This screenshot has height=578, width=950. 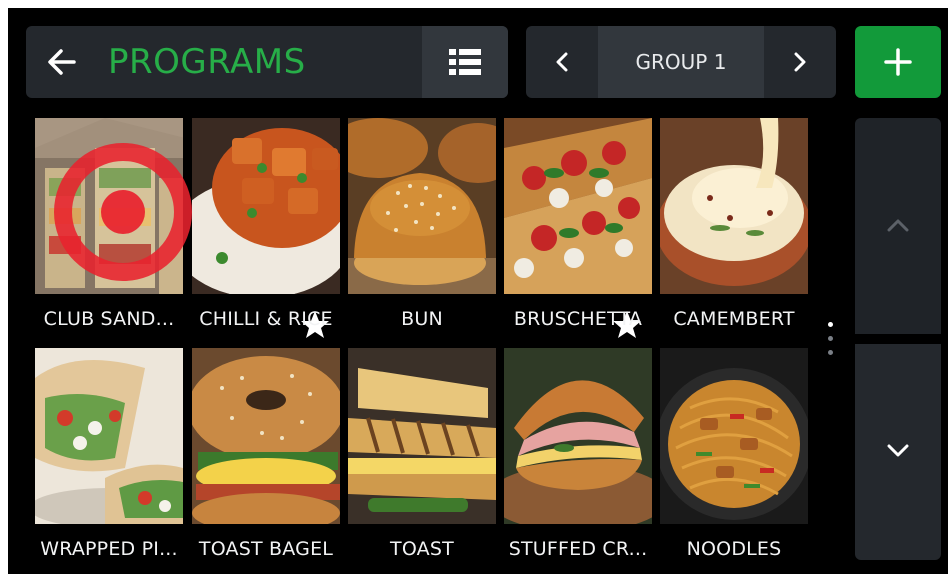 What do you see at coordinates (422, 319) in the screenshot?
I see `program-label: BUN` at bounding box center [422, 319].